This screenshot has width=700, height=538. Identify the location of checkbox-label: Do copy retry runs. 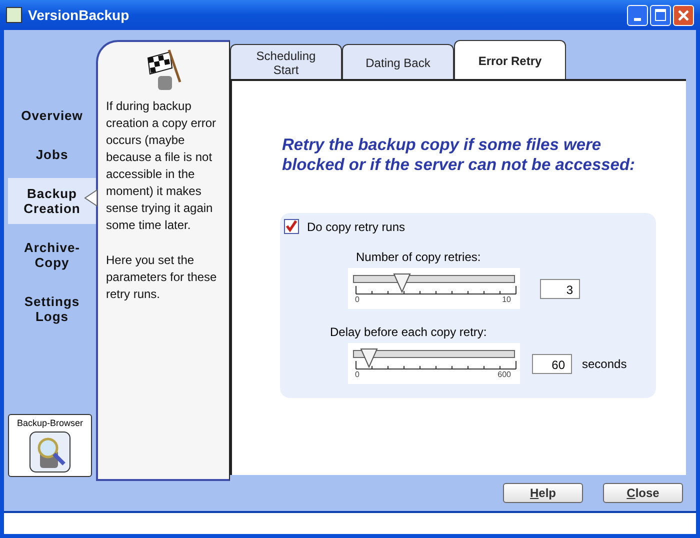
(356, 227).